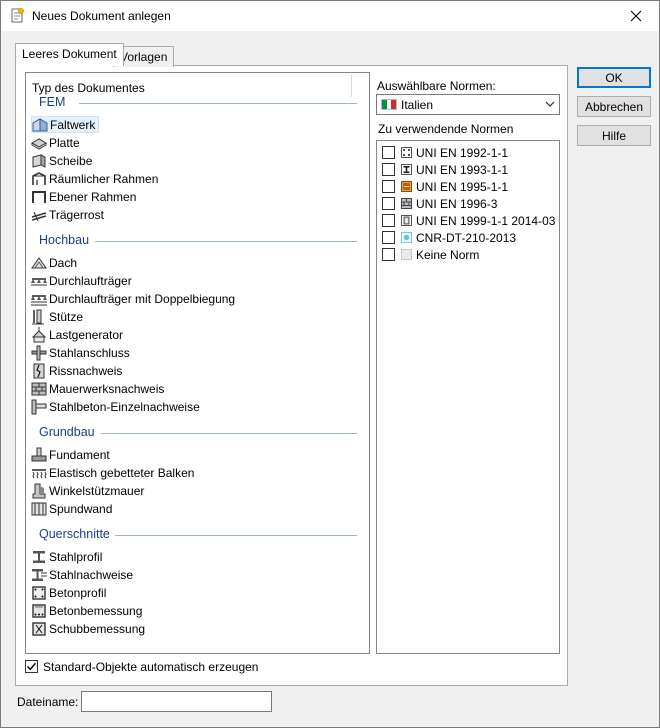  What do you see at coordinates (88, 610) in the screenshot?
I see `doc-type-item: Betonbemessung` at bounding box center [88, 610].